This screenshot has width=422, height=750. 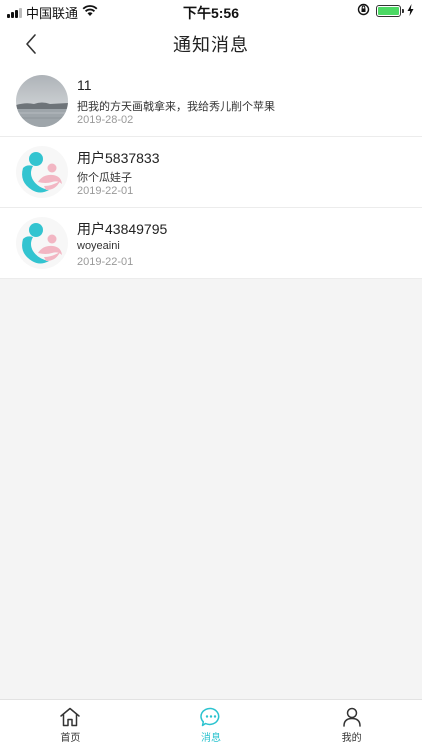 What do you see at coordinates (351, 738) in the screenshot?
I see `tab-profile-label: 我的` at bounding box center [351, 738].